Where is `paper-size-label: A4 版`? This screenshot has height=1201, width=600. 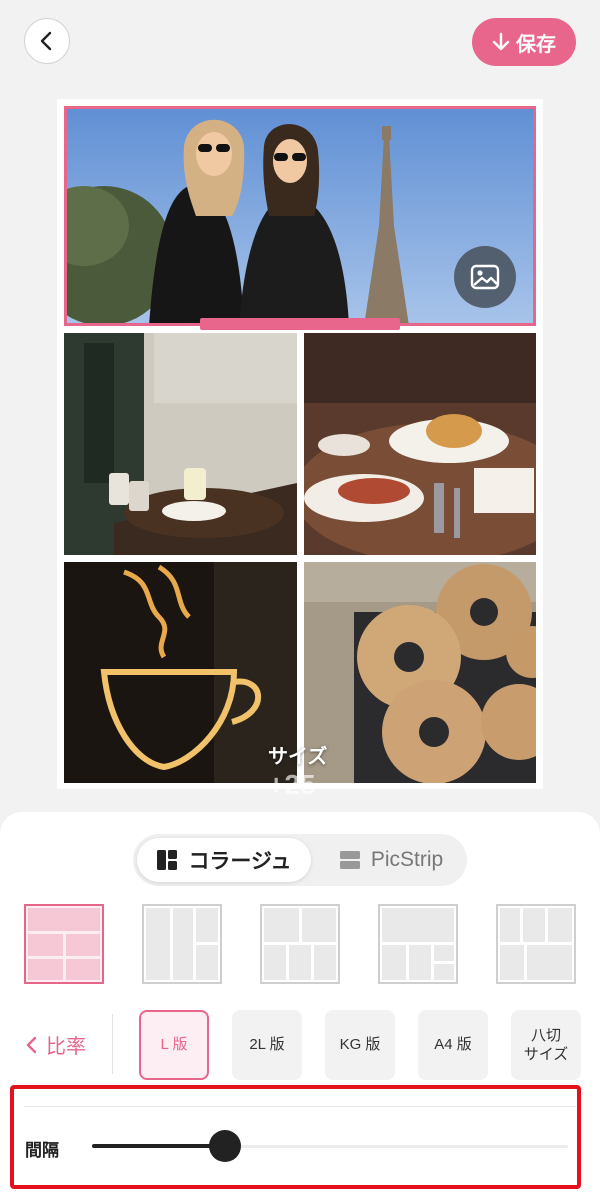 paper-size-label: A4 版 is located at coordinates (453, 1045).